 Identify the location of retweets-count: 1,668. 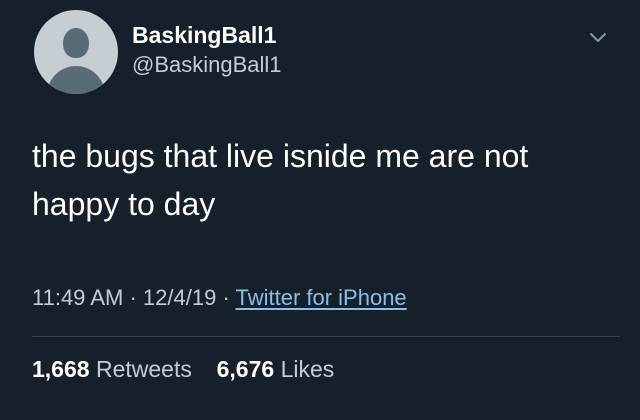
(61, 369).